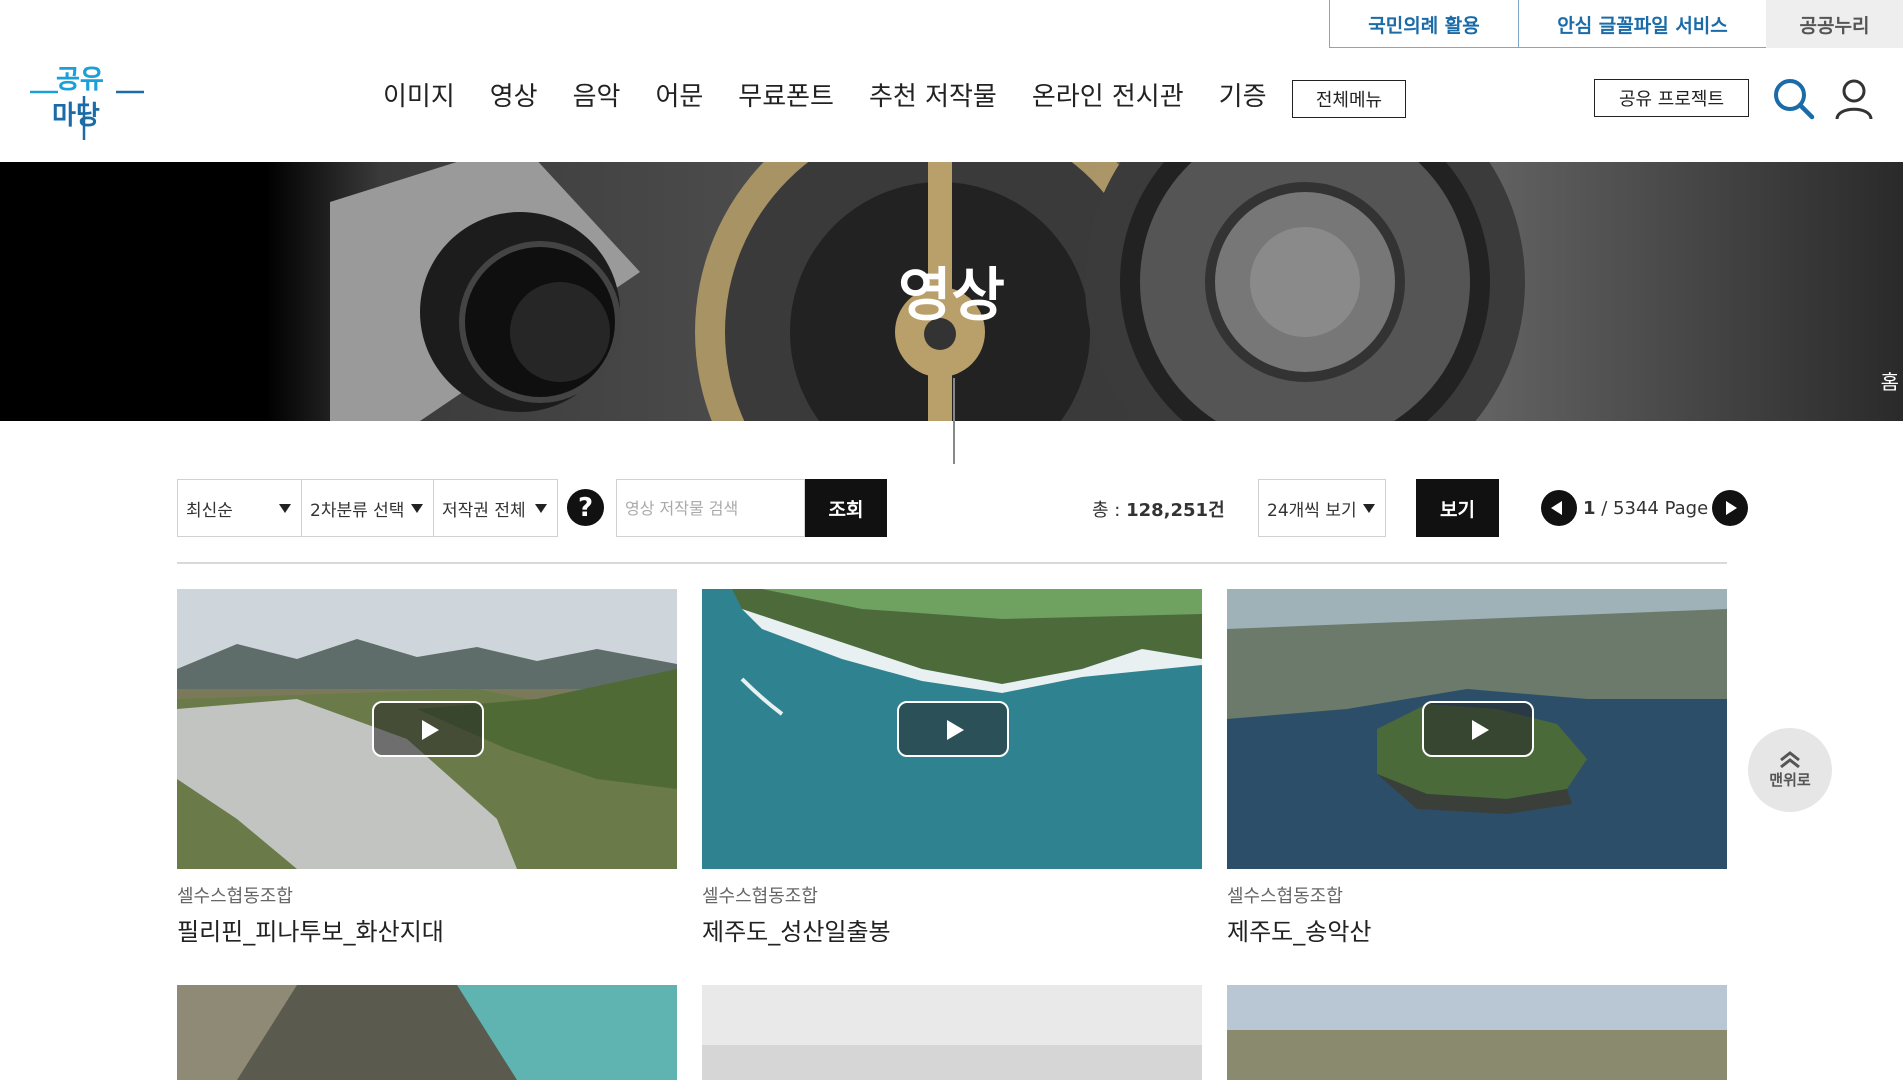  What do you see at coordinates (514, 94) in the screenshot?
I see `nav-item-video: 영상` at bounding box center [514, 94].